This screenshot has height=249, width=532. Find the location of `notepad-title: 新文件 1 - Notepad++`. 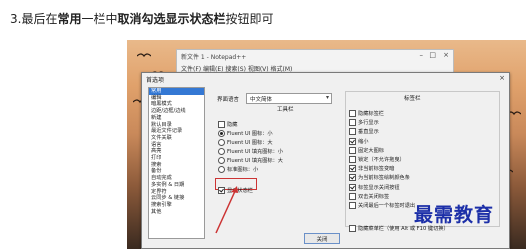

notepad-title: 新文件 1 - Notepad++ is located at coordinates (214, 57).